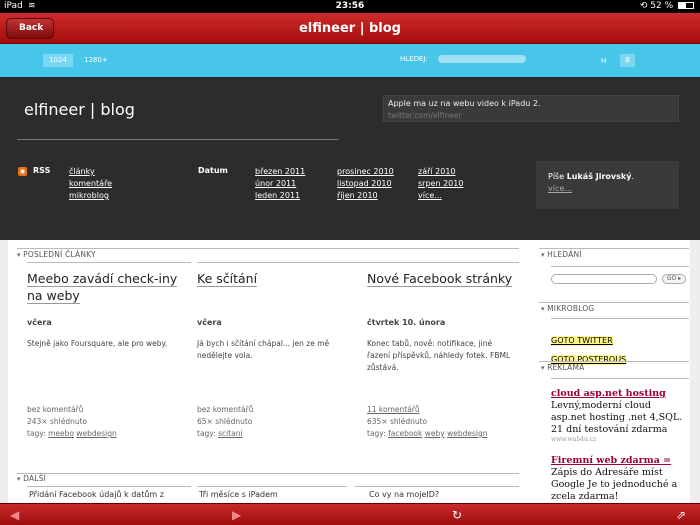 This screenshot has width=700, height=525. What do you see at coordinates (90, 172) in the screenshot?
I see `rss-link-articles: články` at bounding box center [90, 172].